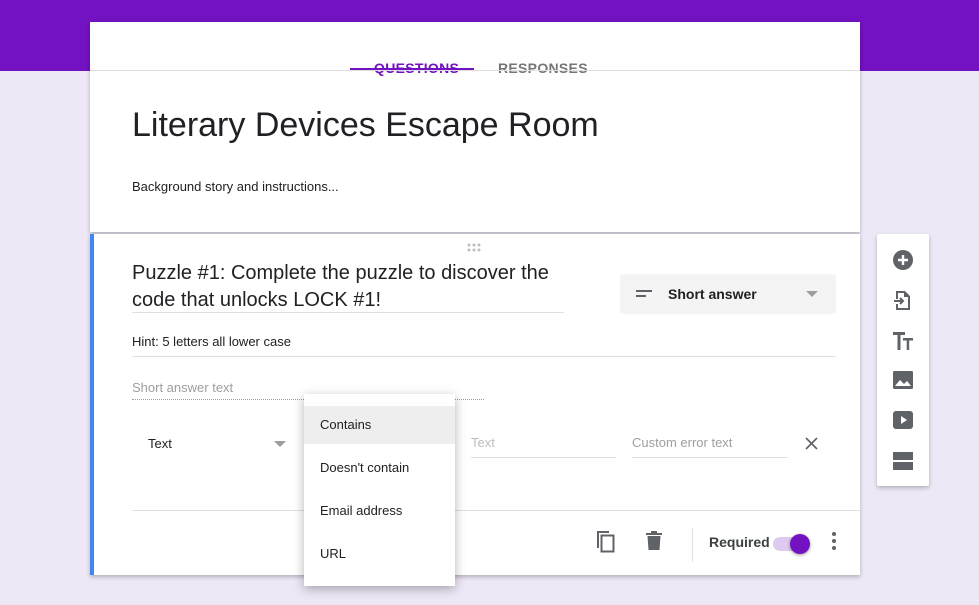 The image size is (979, 605). I want to click on required-toggle, so click(793, 544).